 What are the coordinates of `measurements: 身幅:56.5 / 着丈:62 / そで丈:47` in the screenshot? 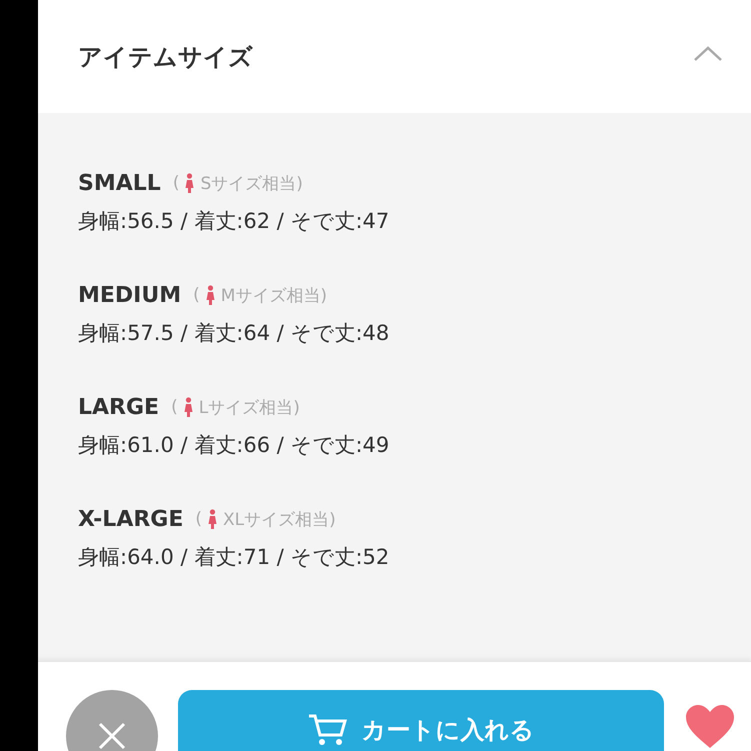 It's located at (234, 221).